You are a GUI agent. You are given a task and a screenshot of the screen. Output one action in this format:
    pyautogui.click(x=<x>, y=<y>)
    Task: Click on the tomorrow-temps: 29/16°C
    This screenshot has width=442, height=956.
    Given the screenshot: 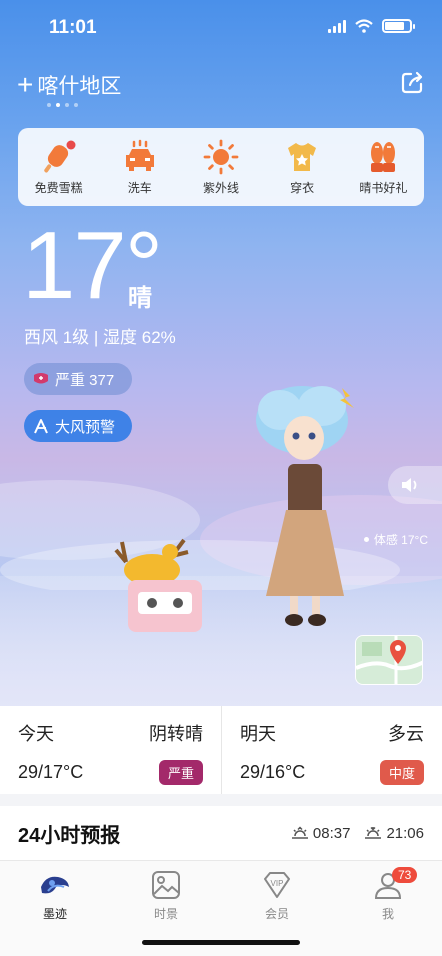 What is the action you would take?
    pyautogui.click(x=273, y=772)
    